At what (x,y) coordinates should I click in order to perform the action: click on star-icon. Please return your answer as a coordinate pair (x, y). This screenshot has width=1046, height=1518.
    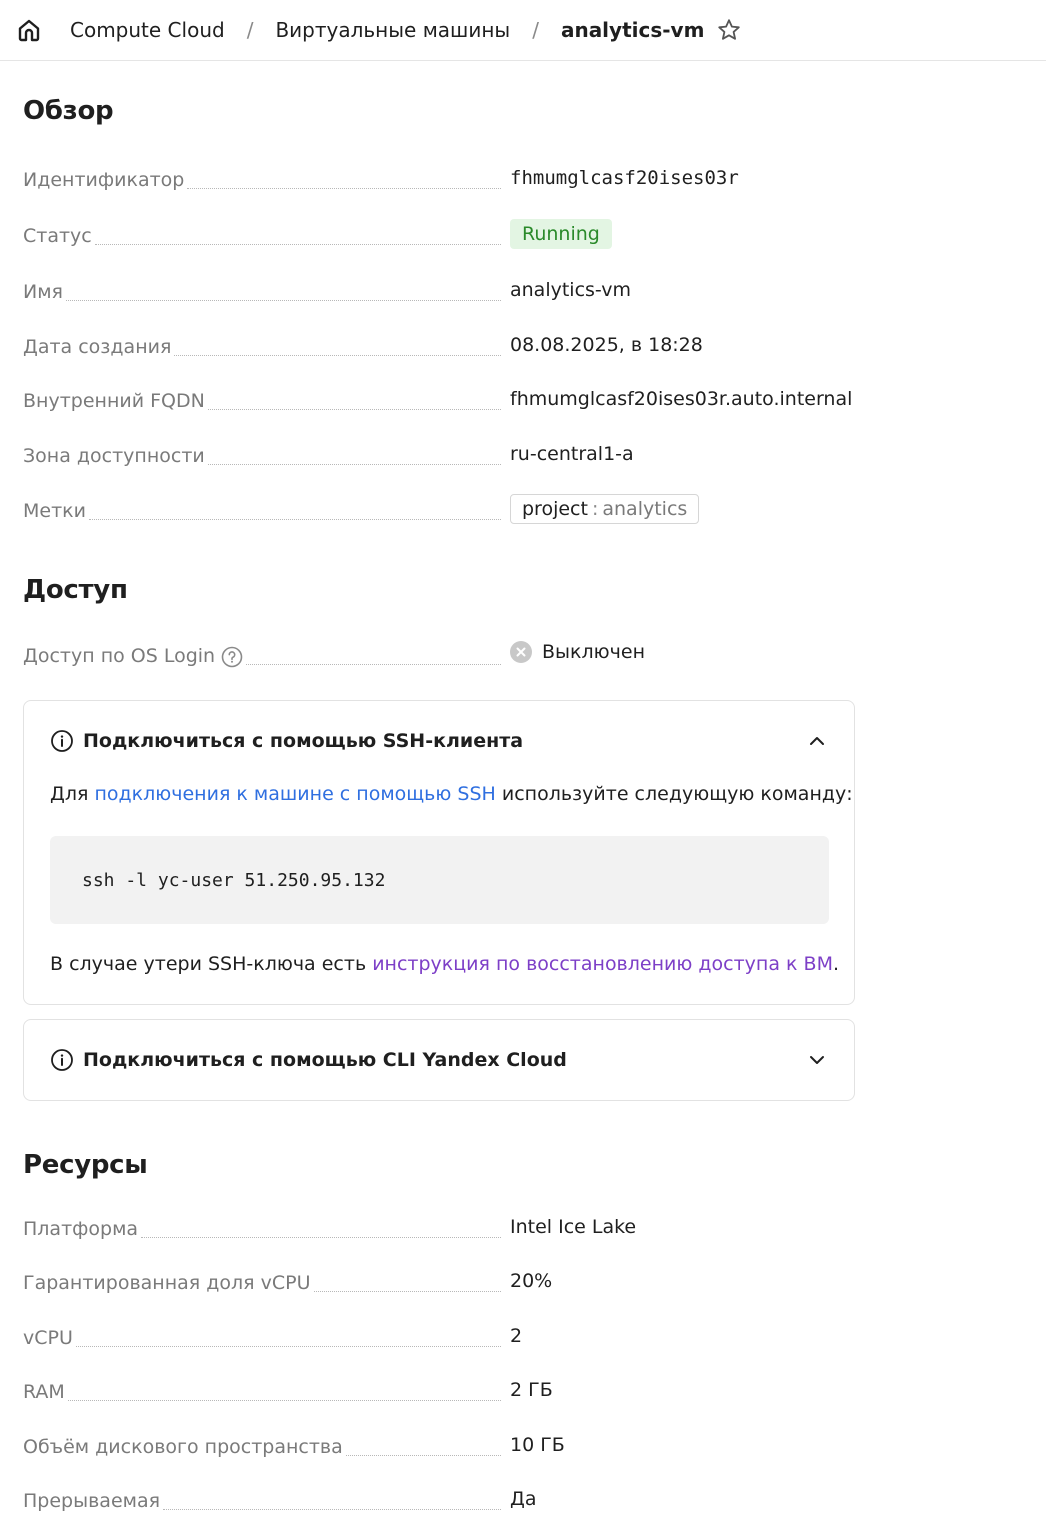
    Looking at the image, I should click on (729, 30).